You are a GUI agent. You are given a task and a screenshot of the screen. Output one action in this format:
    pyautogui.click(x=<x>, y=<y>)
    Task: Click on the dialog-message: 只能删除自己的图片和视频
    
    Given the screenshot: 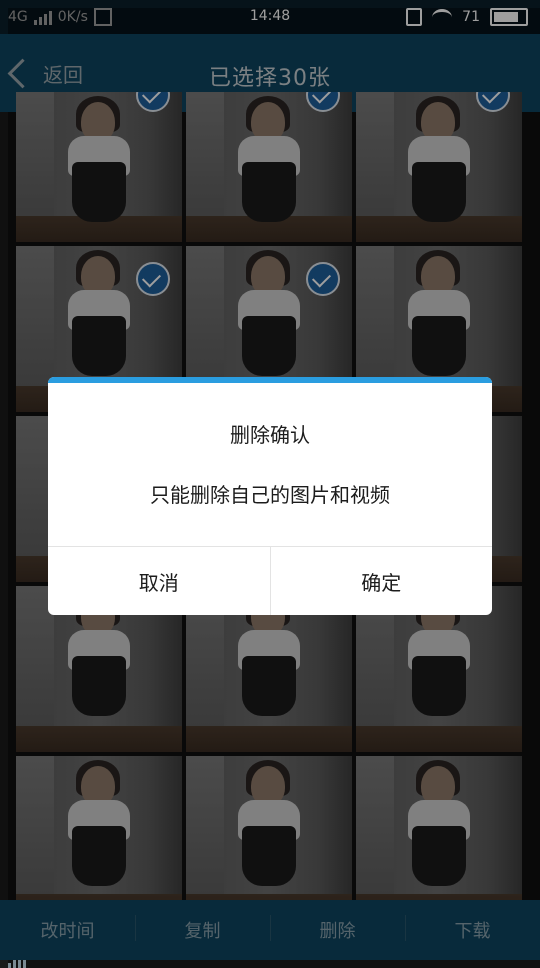 What is the action you would take?
    pyautogui.click(x=270, y=495)
    